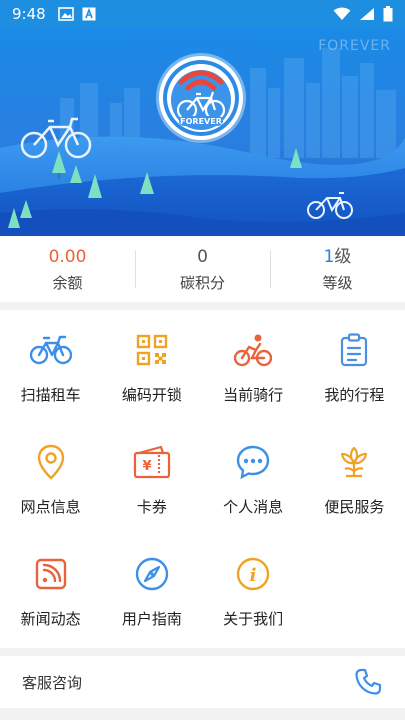 The image size is (405, 720). I want to click on code-unlock-label: 编码开锁, so click(151, 395).